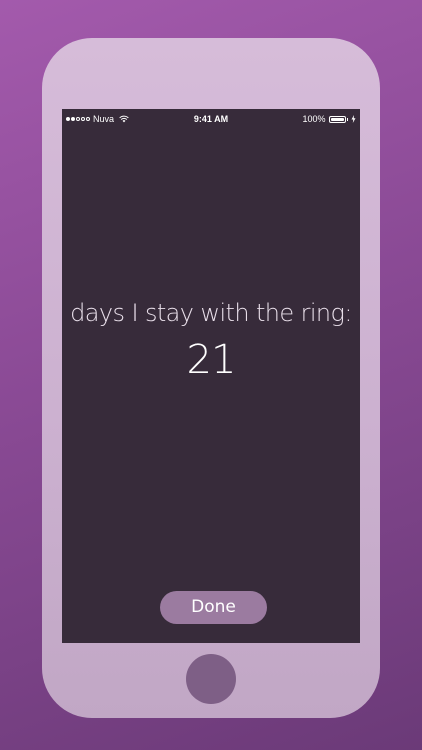 Image resolution: width=422 pixels, height=750 pixels. Describe the element at coordinates (211, 119) in the screenshot. I see `status-bar: Nuva 9:41 AM 100%` at that location.